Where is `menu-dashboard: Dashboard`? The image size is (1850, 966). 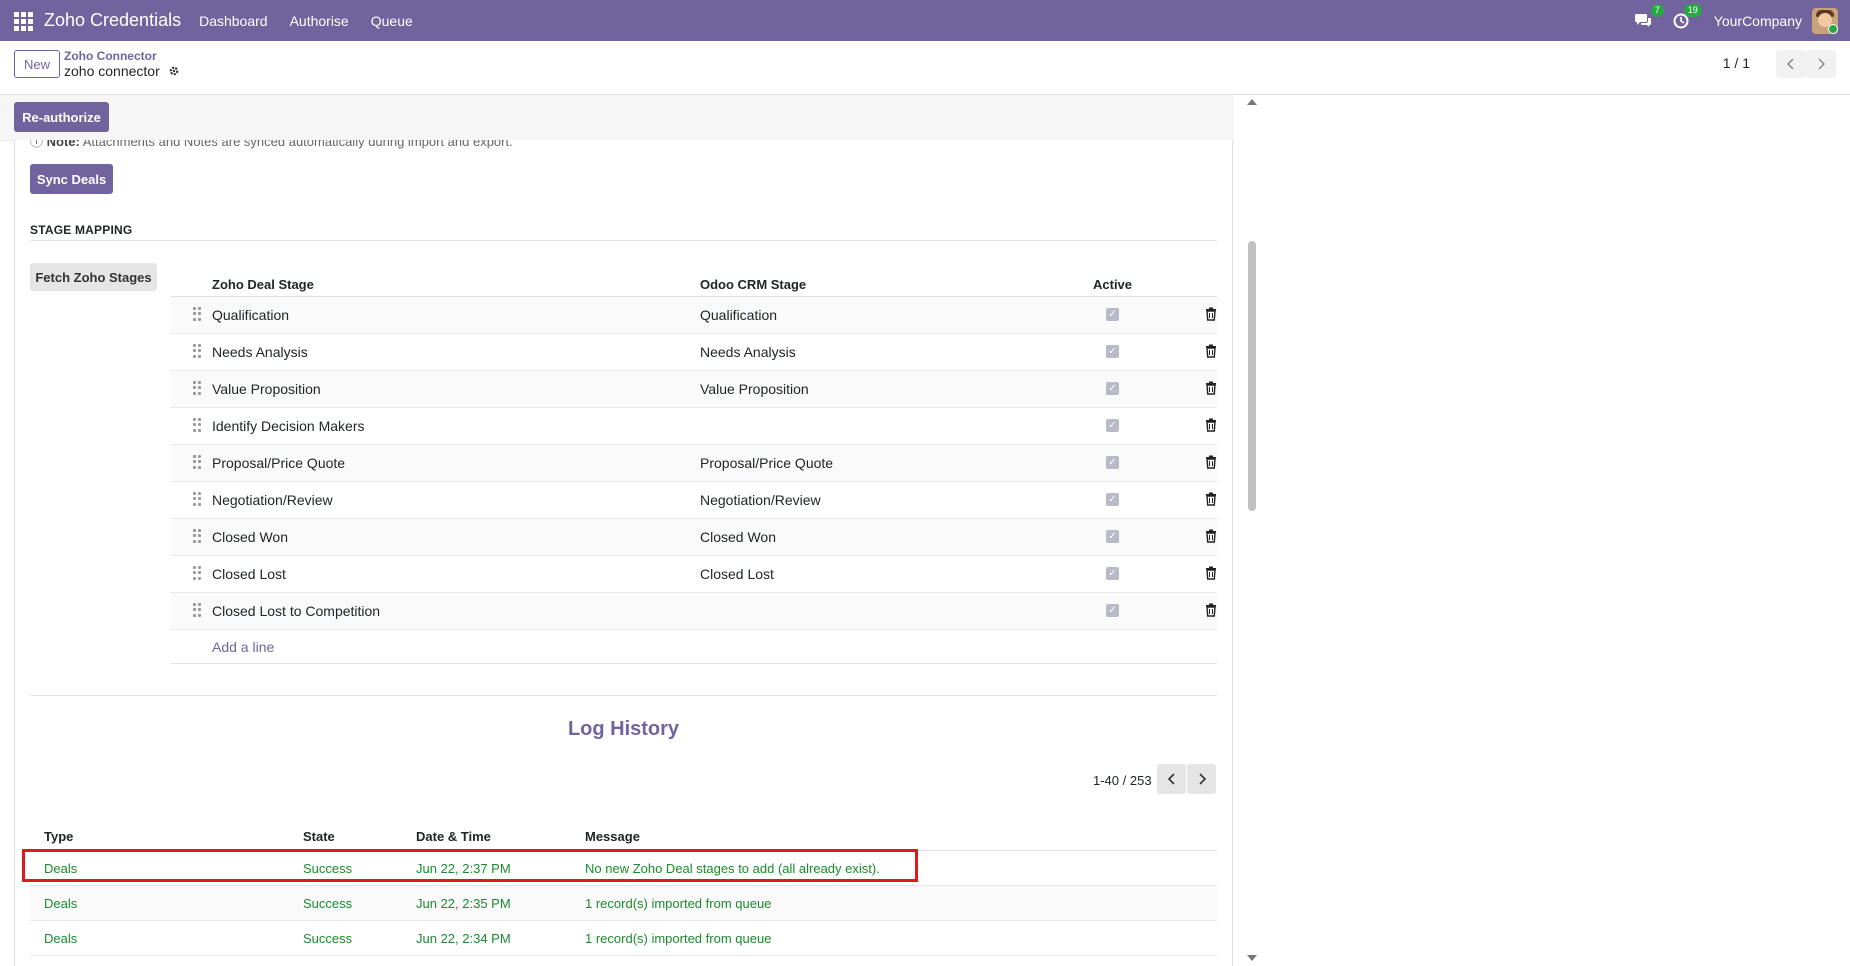
menu-dashboard: Dashboard is located at coordinates (233, 21).